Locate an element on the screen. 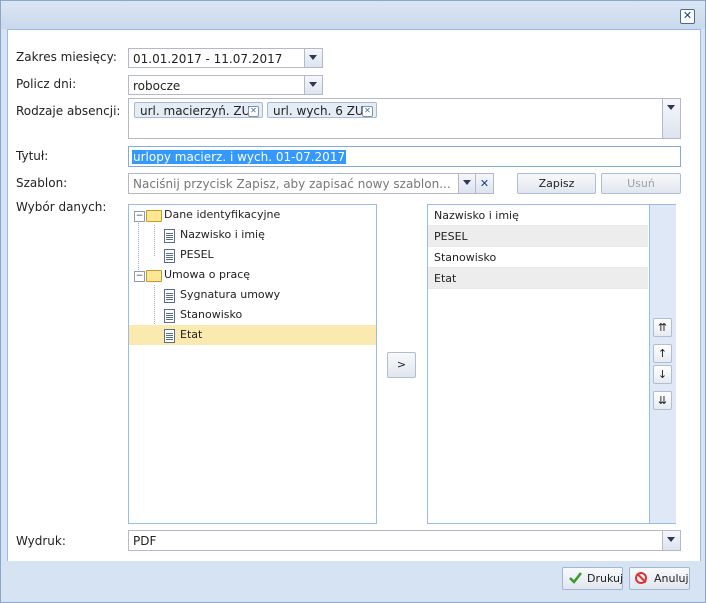 The image size is (706, 603). close-icon: ✕ is located at coordinates (687, 15).